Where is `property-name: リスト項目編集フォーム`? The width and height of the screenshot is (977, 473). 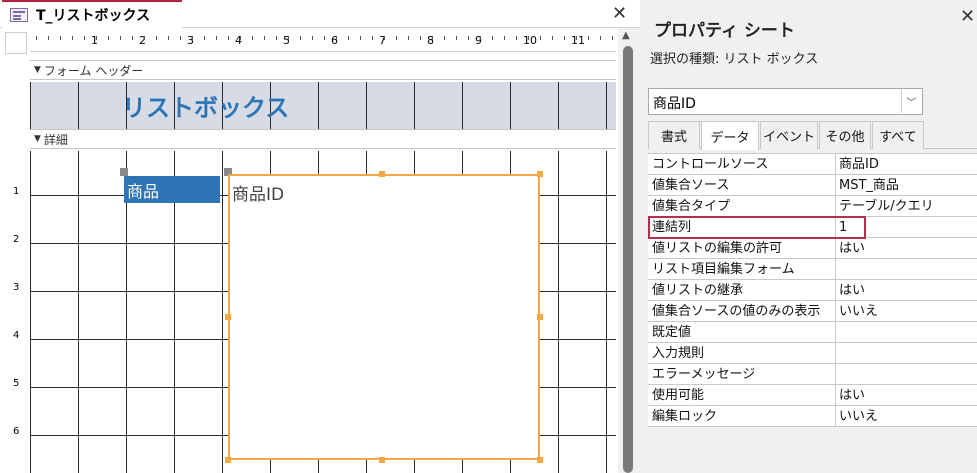 property-name: リスト項目編集フォーム is located at coordinates (742, 269).